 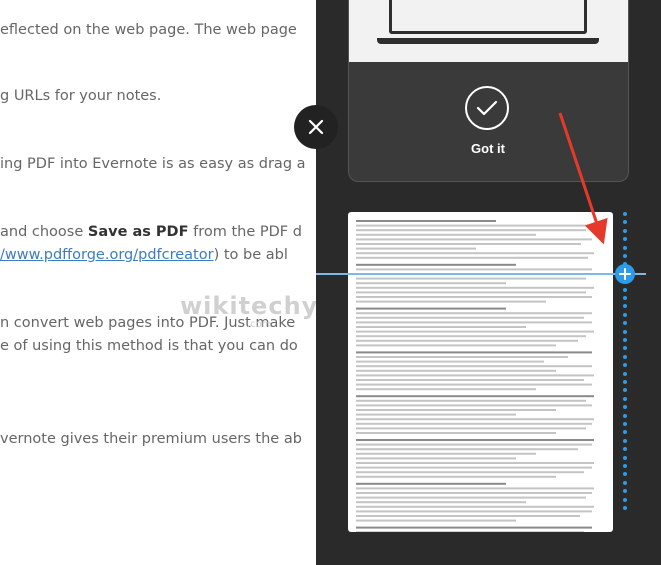 What do you see at coordinates (488, 41) in the screenshot?
I see `laptop-base` at bounding box center [488, 41].